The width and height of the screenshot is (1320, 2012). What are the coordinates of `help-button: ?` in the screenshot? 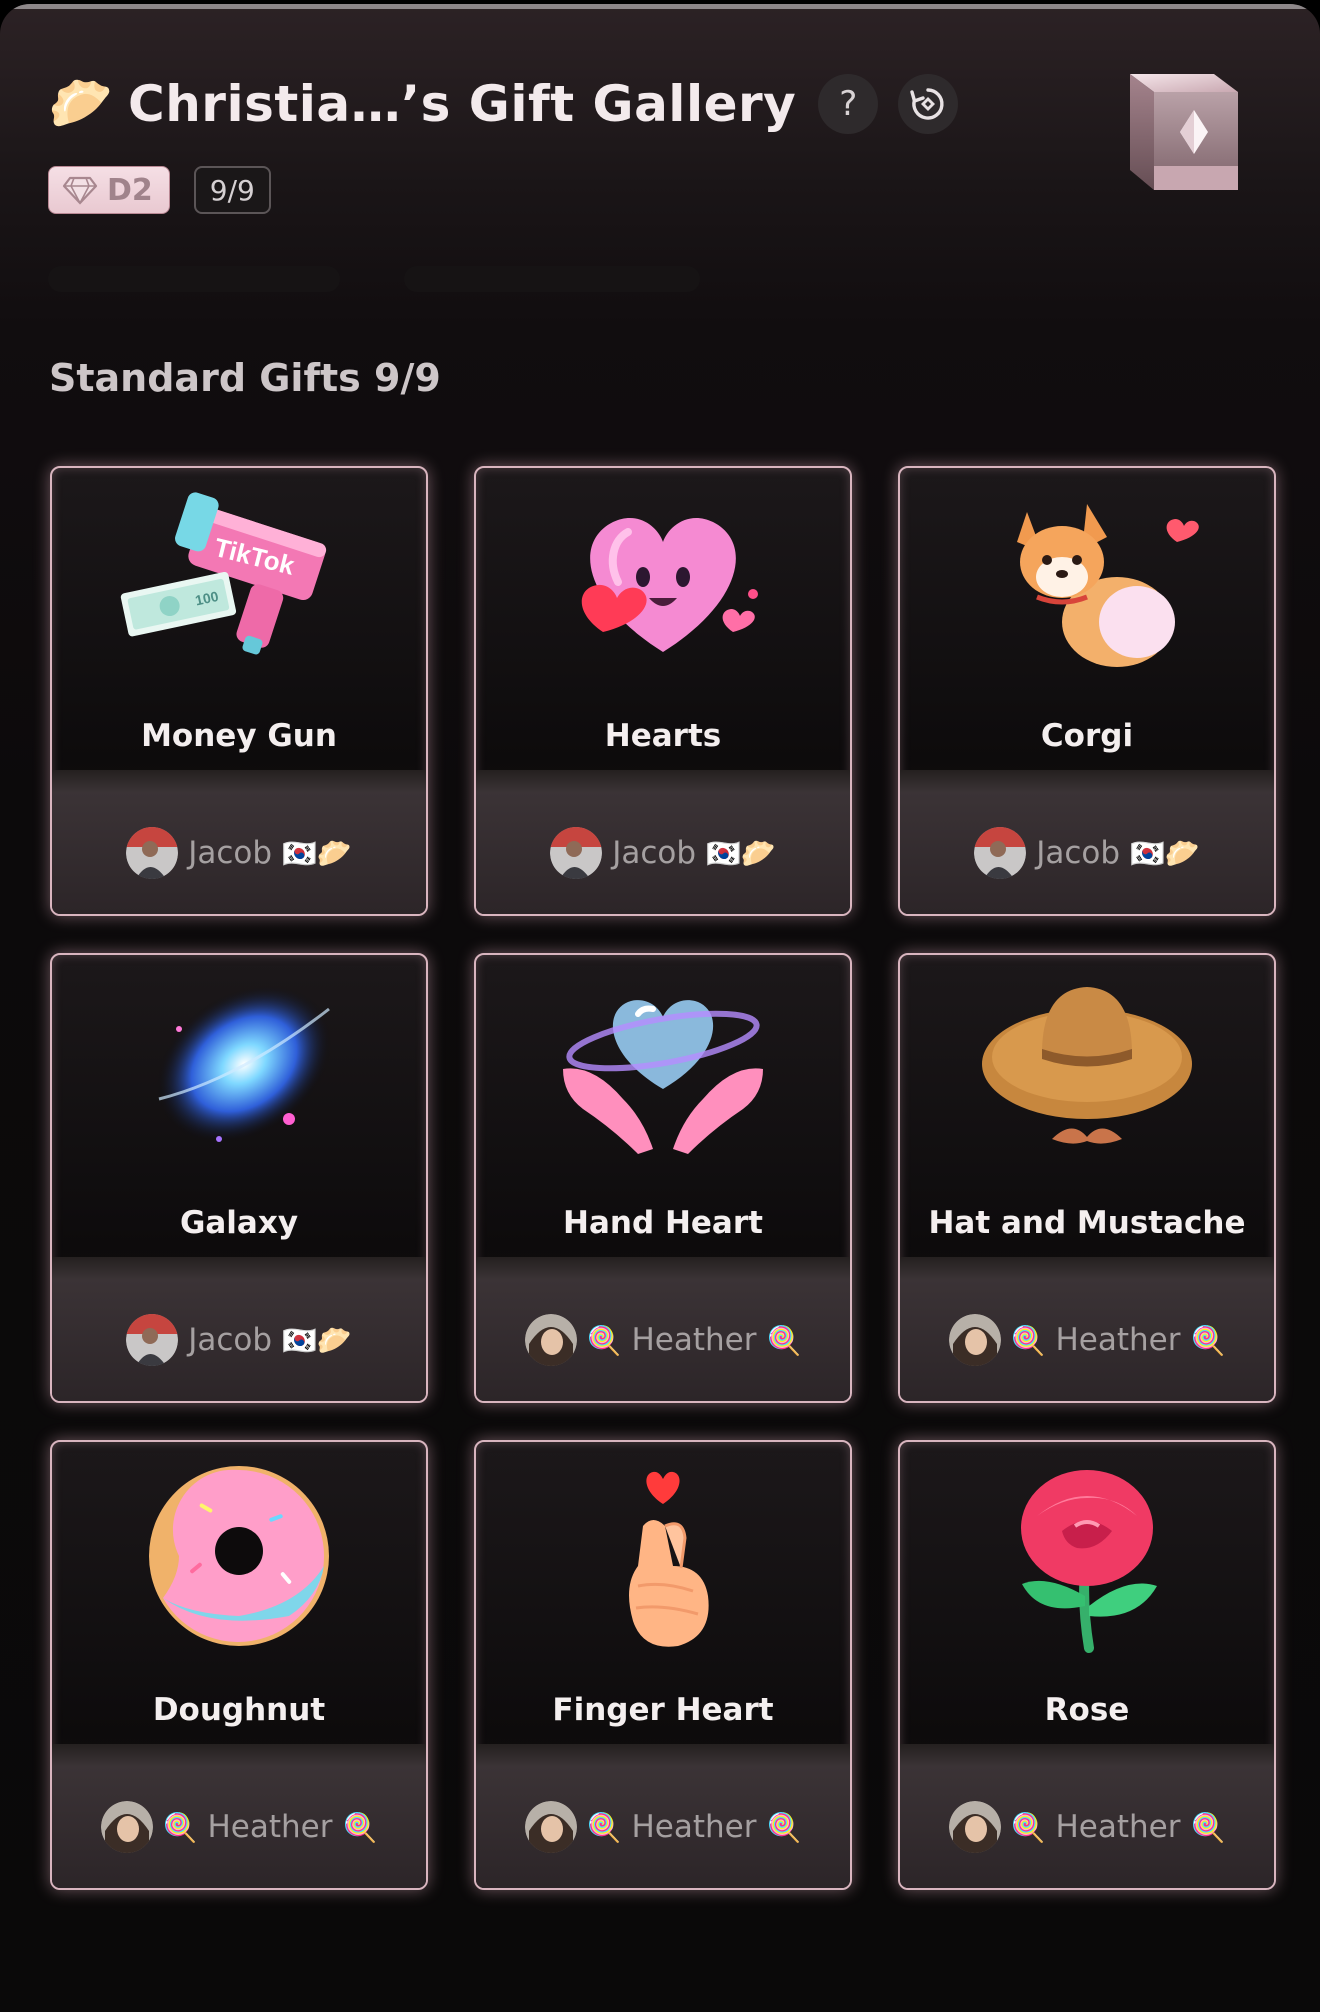 It's located at (848, 104).